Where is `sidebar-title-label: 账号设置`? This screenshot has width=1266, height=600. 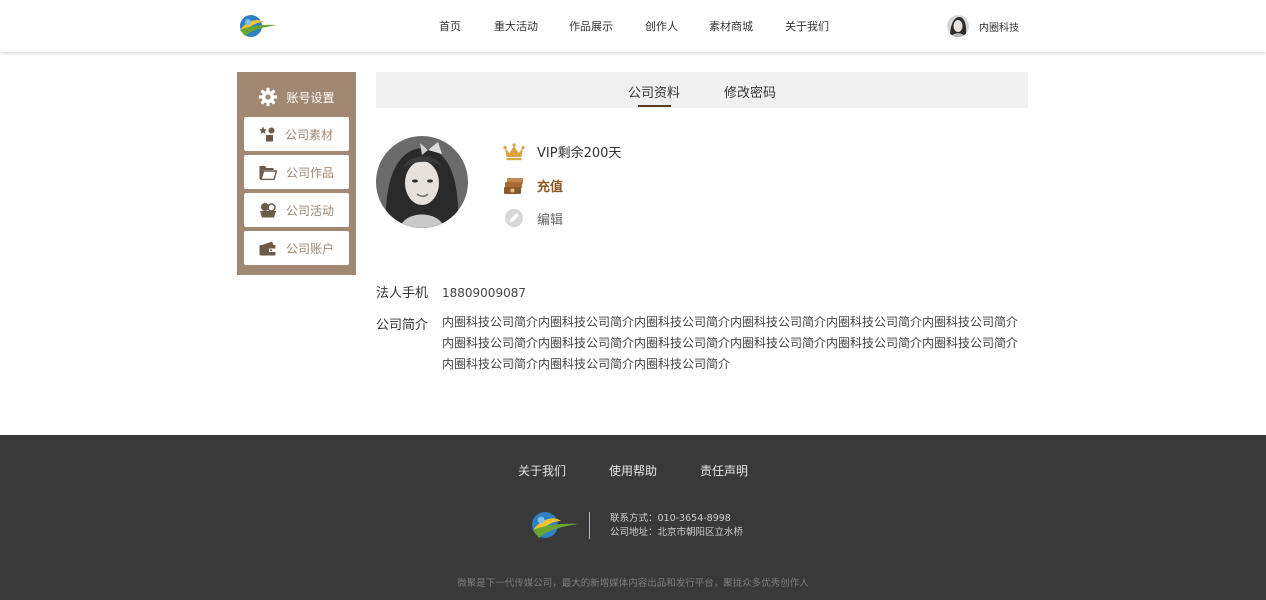 sidebar-title-label: 账号设置 is located at coordinates (310, 97).